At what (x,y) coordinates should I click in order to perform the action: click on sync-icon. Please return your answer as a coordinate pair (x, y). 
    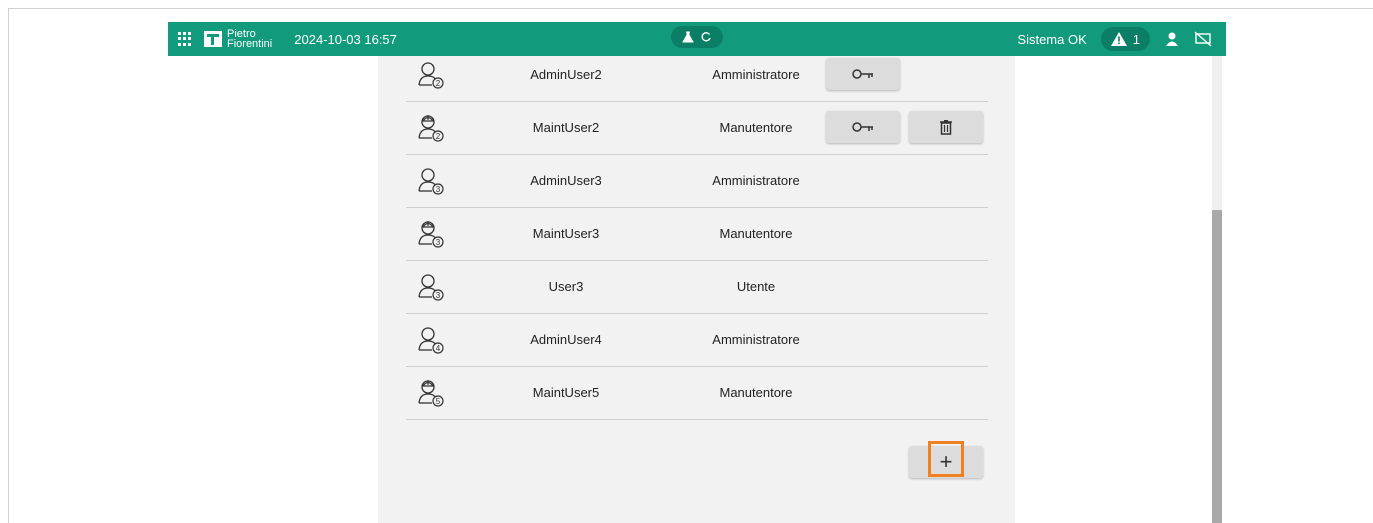
    Looking at the image, I should click on (706, 37).